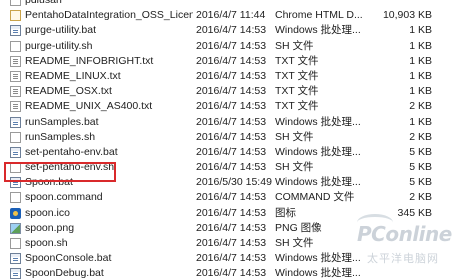  I want to click on file-row: spoon.sh 2016/4/7 14:53 SH 文件, so click(233, 243).